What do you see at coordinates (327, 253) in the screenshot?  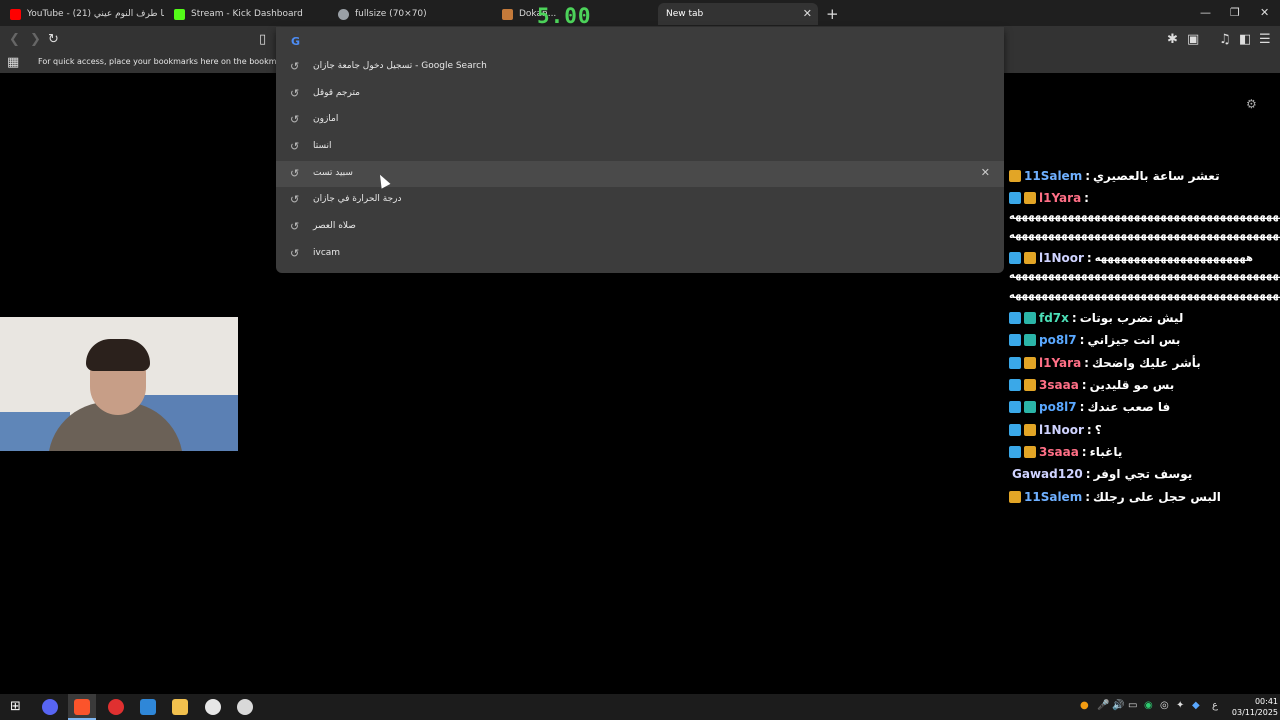 I see `suggestion-text: ivcam` at bounding box center [327, 253].